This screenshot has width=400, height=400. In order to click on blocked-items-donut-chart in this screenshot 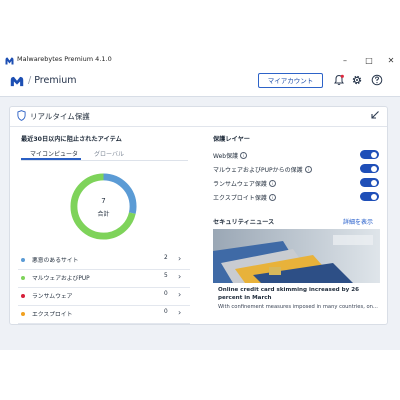, I will do `click(103, 206)`.